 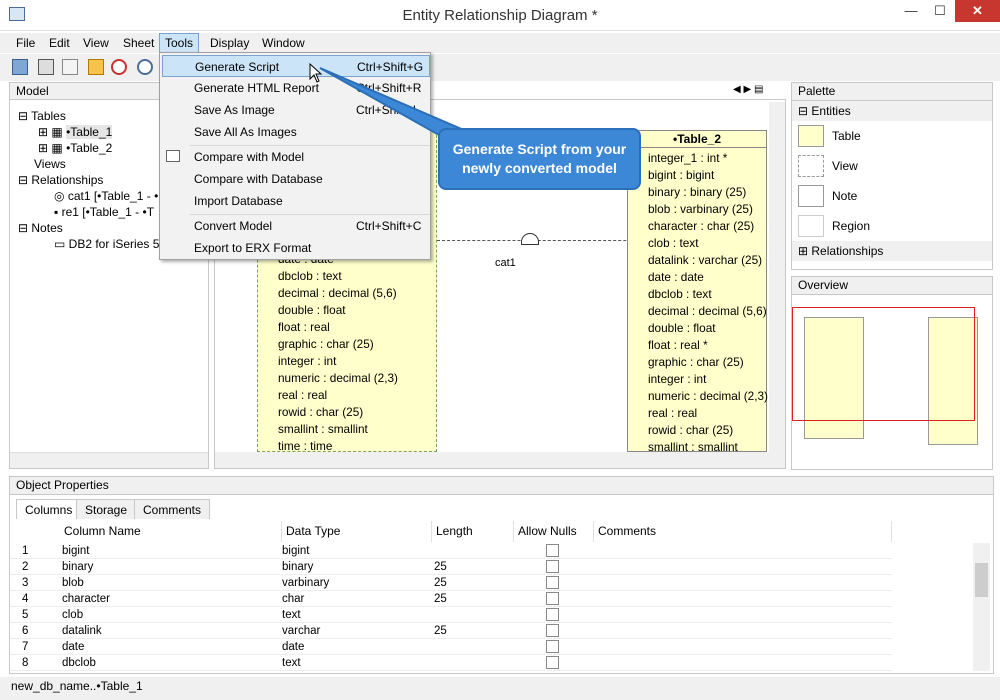 What do you see at coordinates (20, 67) in the screenshot?
I see `save-icon` at bounding box center [20, 67].